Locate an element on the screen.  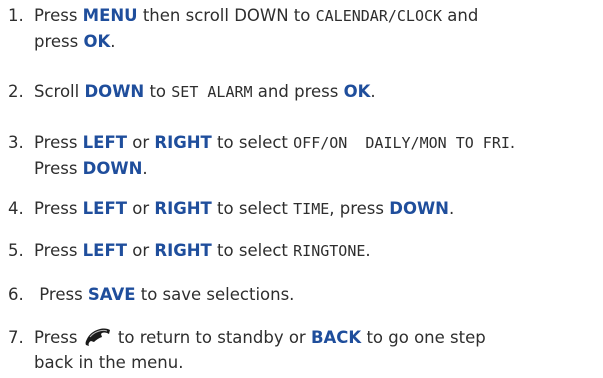
instruction-text: then scroll DOWN to is located at coordinates (226, 15).